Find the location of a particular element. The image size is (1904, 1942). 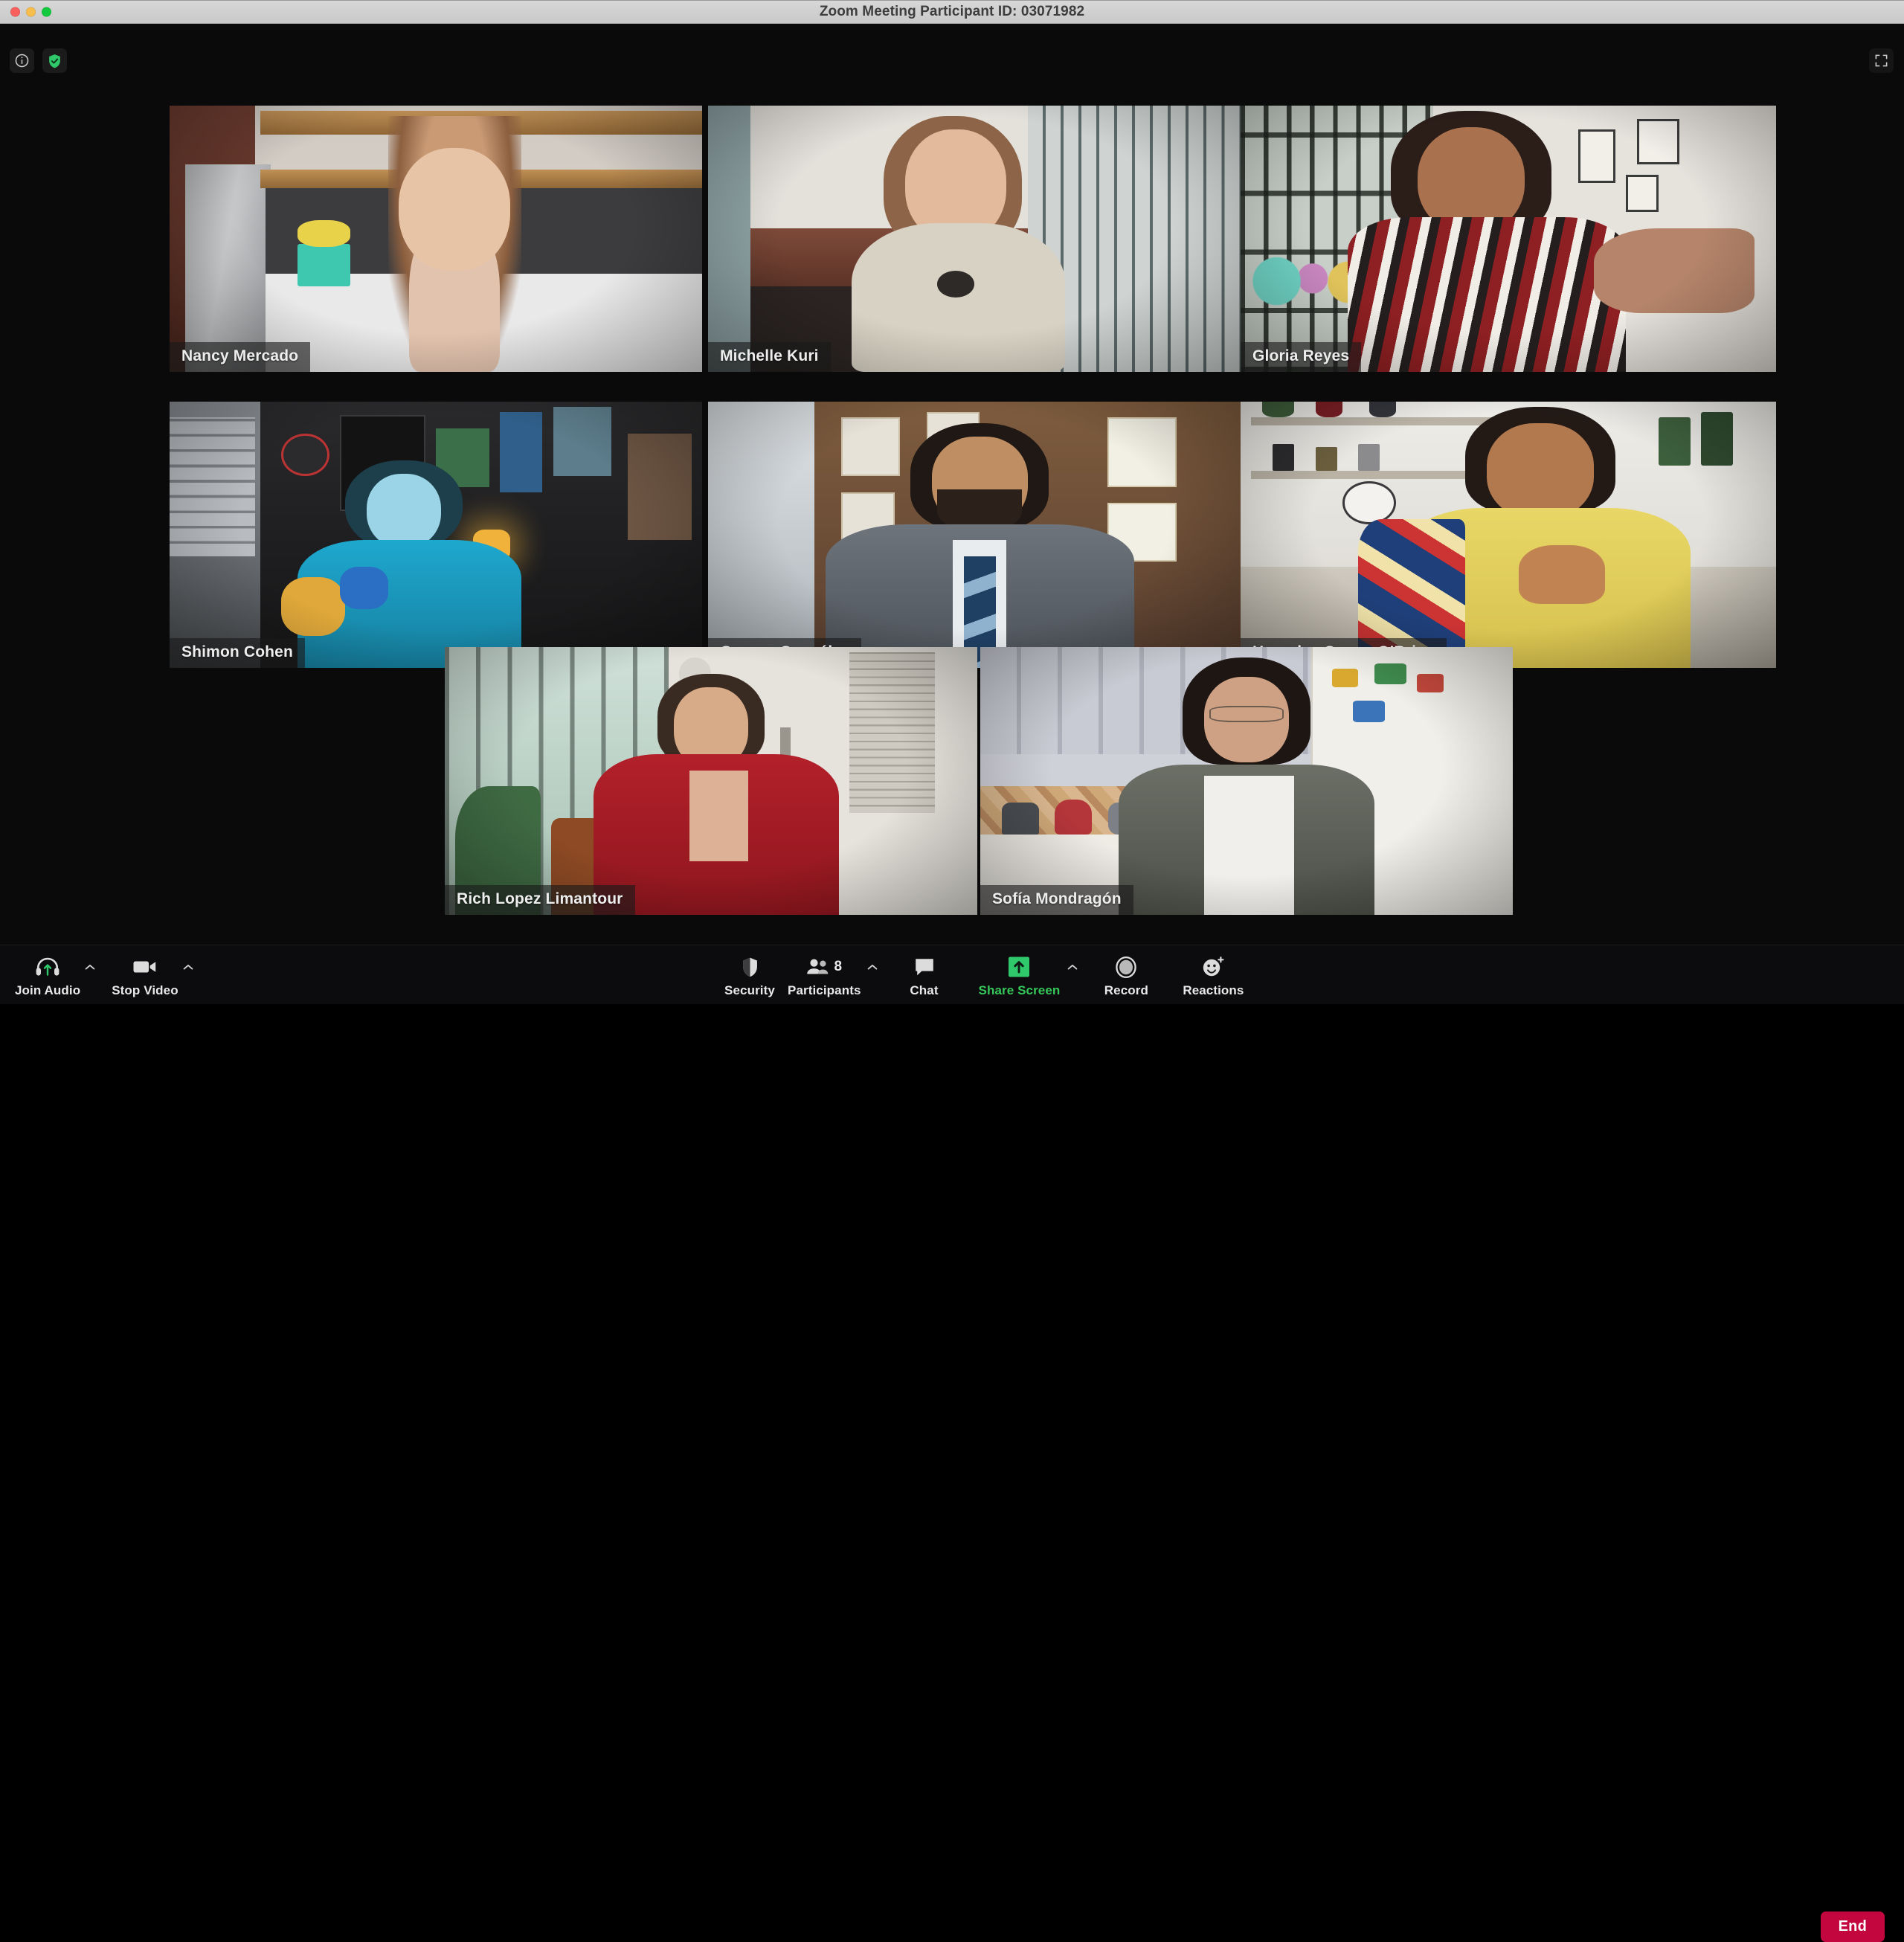

participants-button: 8 Participants is located at coordinates (825, 976).